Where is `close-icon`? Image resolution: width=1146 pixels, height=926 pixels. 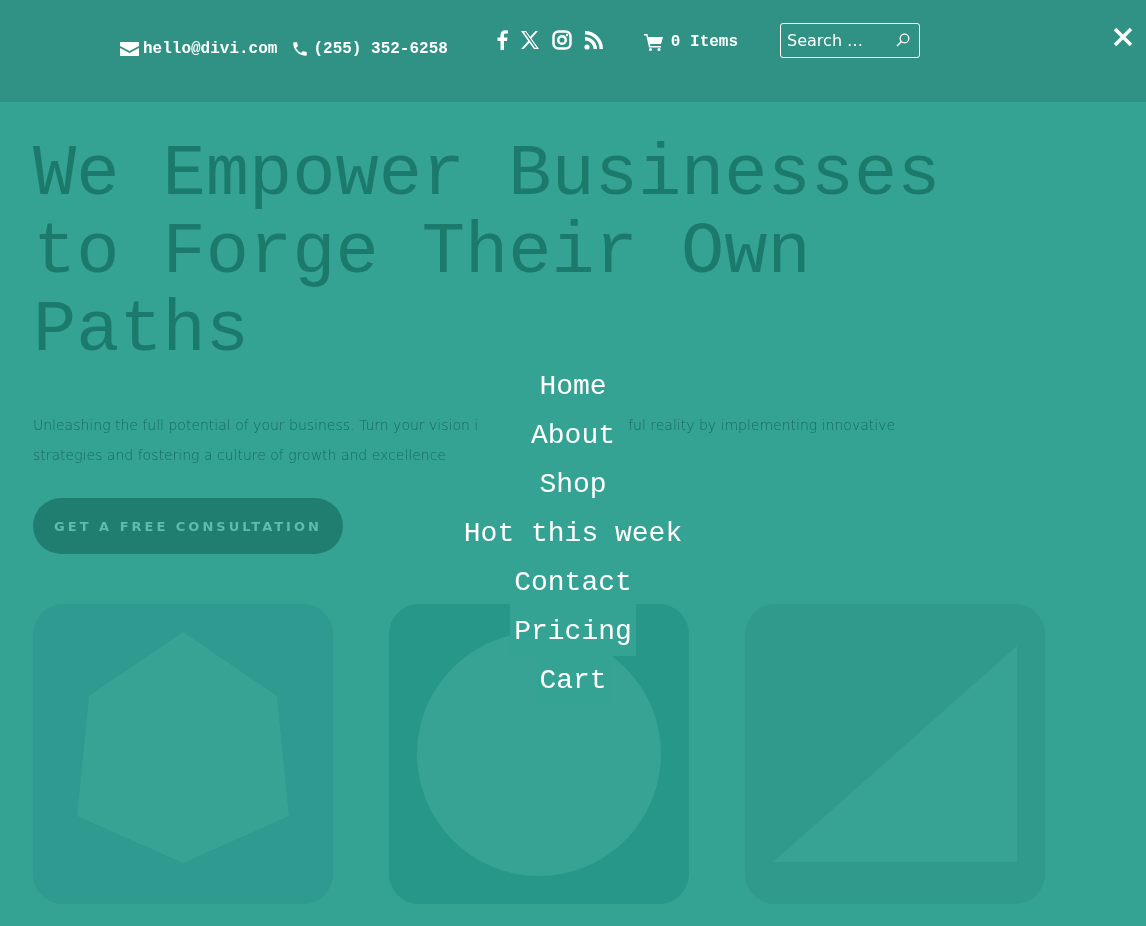
close-icon is located at coordinates (1123, 37).